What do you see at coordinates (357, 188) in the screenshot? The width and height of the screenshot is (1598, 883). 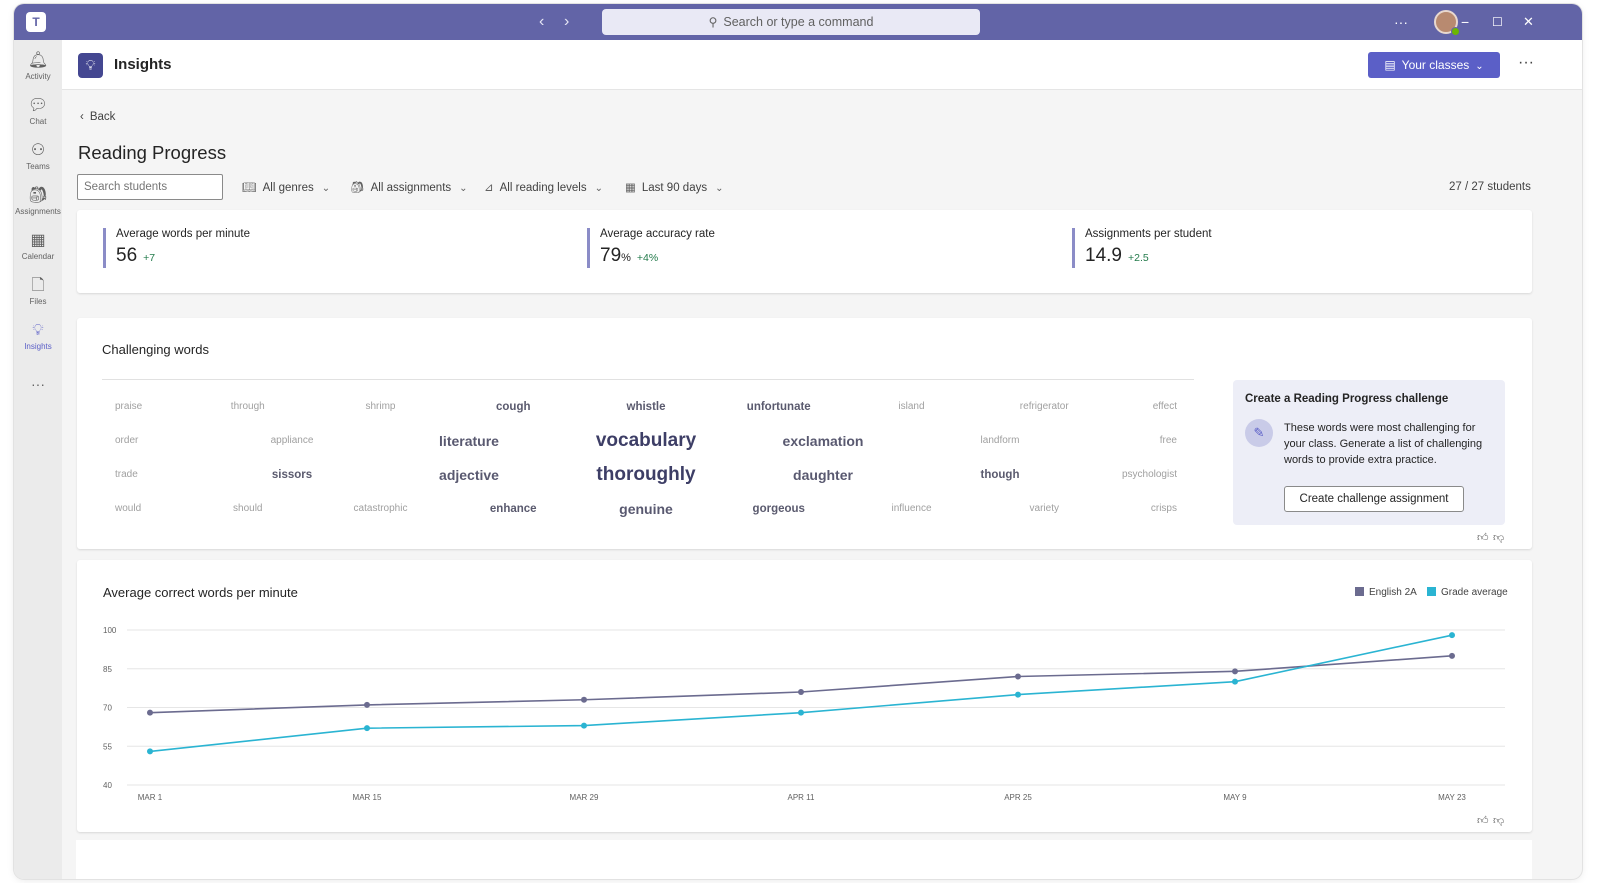 I see `backpack-icon: 🎒︎` at bounding box center [357, 188].